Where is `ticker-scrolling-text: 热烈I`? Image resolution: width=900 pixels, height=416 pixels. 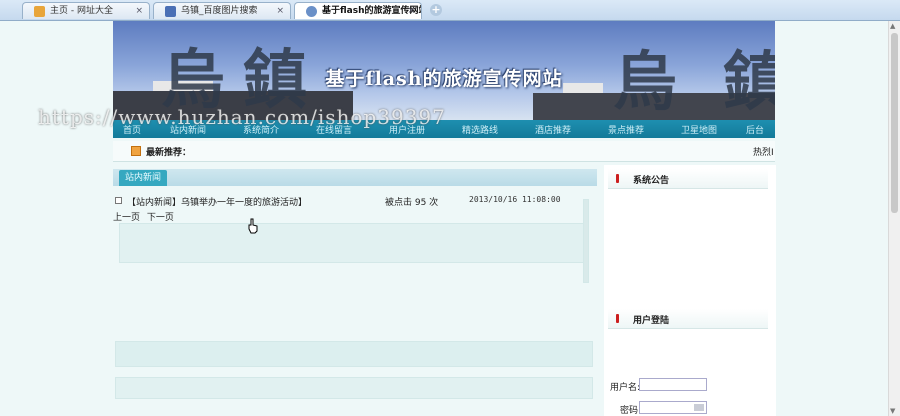 ticker-scrolling-text: 热烈I is located at coordinates (763, 151).